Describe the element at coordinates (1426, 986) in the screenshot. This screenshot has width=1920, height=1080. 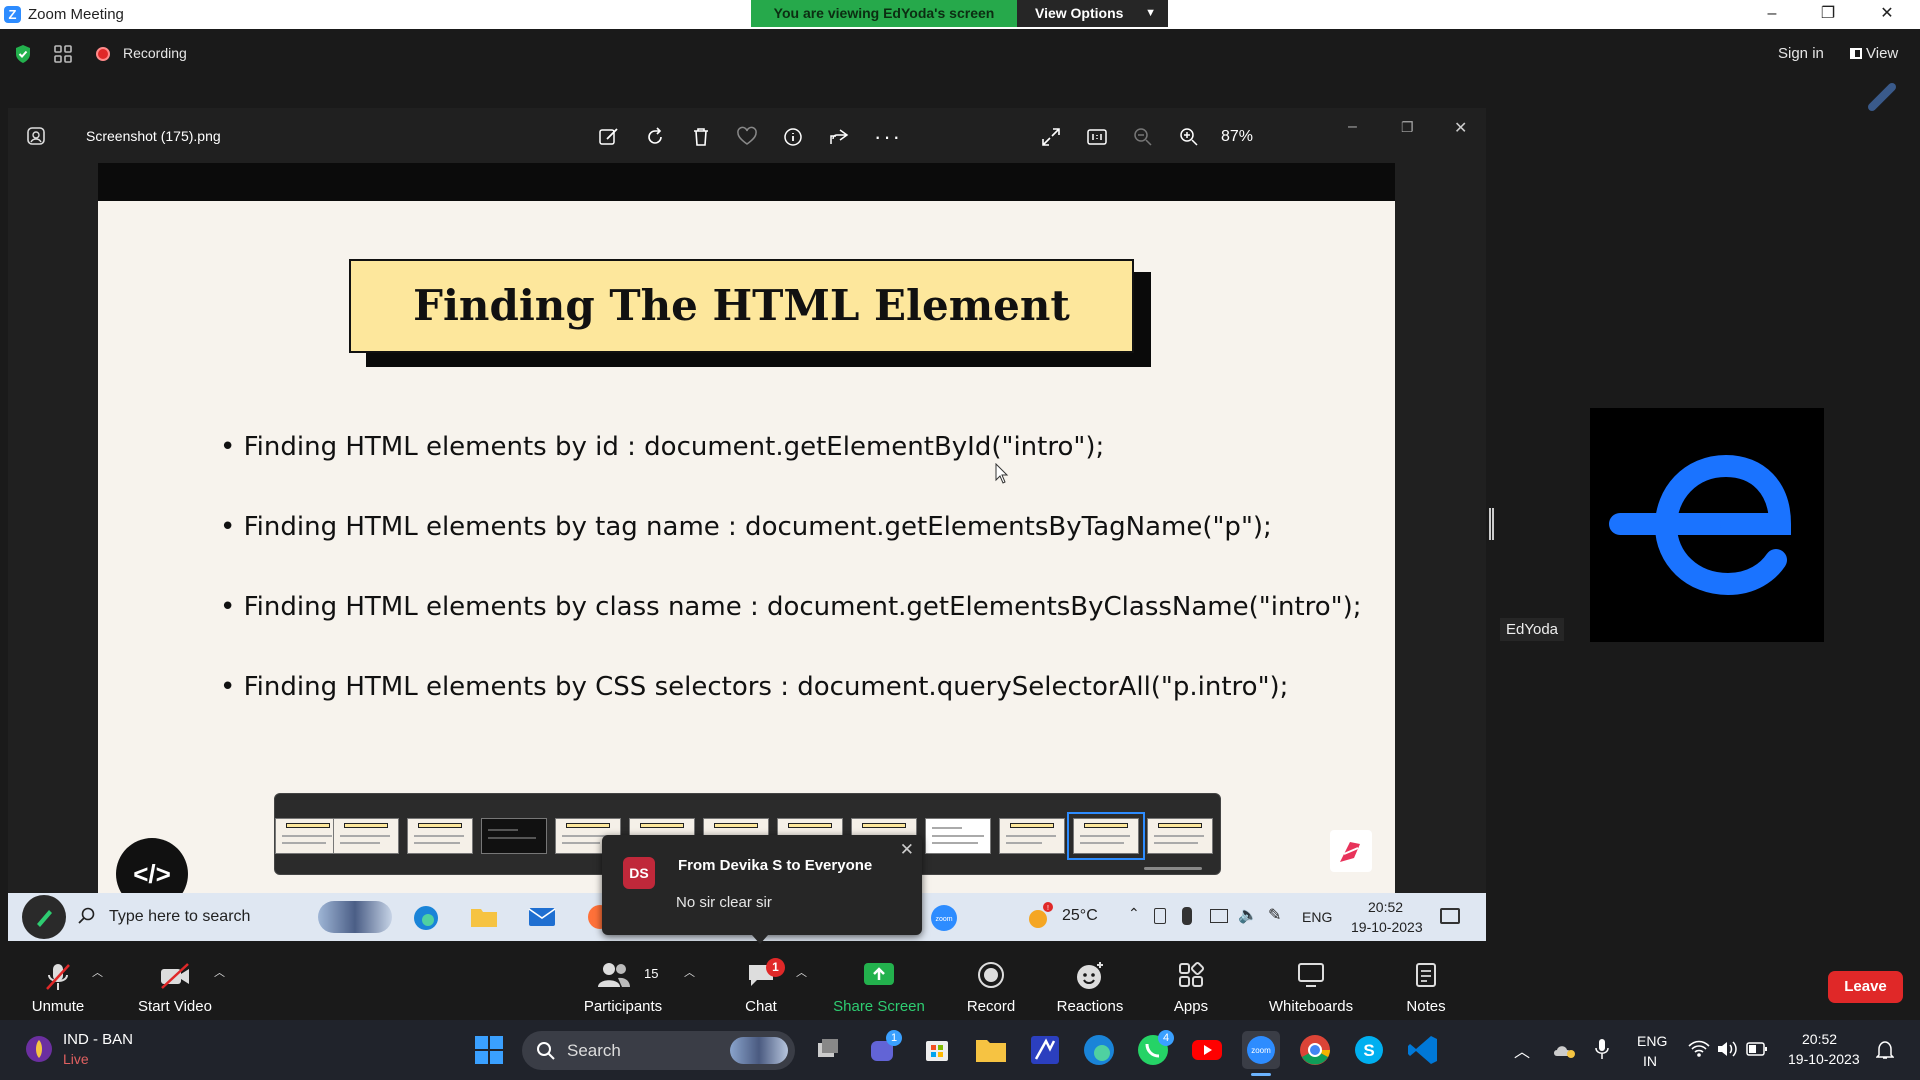
I see `notes-button: Notes` at that location.